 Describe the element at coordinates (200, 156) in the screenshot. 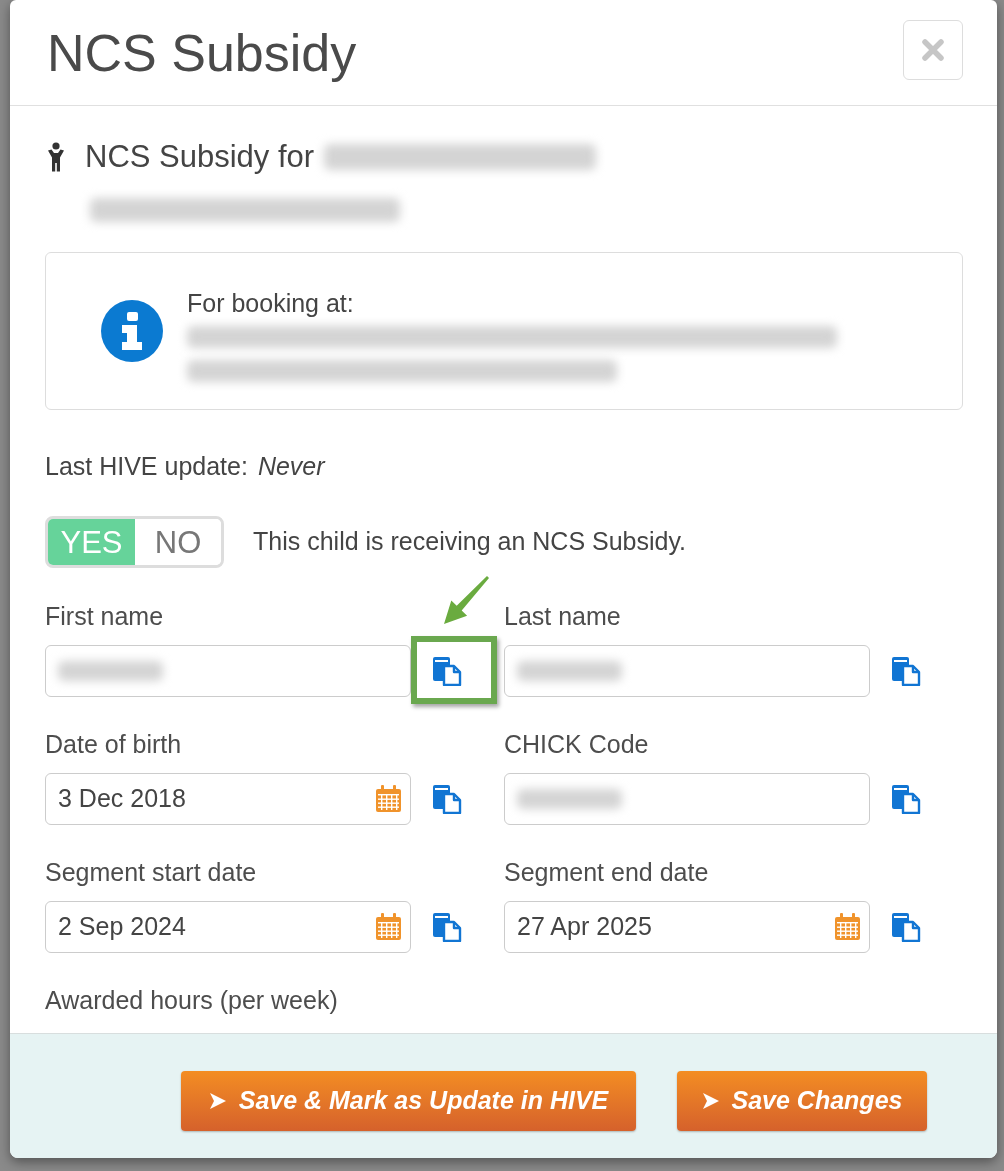

I see `subject-heading: NCS Subsidy for` at that location.